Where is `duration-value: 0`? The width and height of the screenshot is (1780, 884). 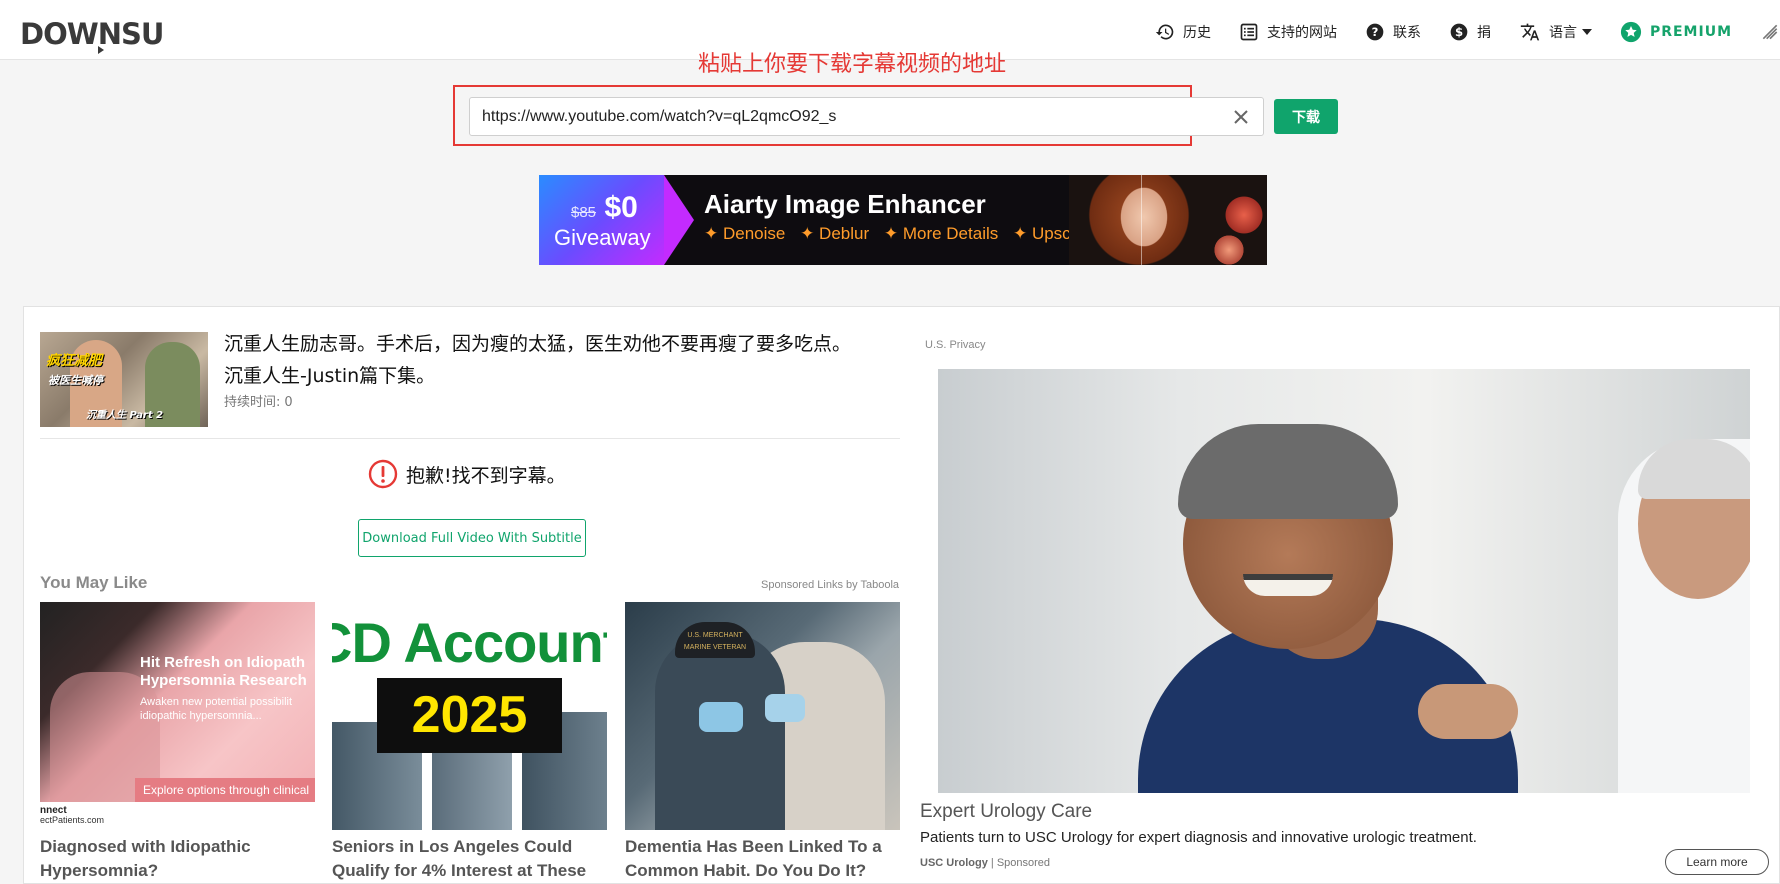 duration-value: 0 is located at coordinates (288, 402).